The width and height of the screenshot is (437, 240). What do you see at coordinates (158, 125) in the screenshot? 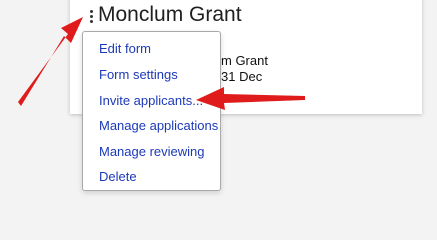
I see `menu-item-manage-applications: Manage applications` at bounding box center [158, 125].